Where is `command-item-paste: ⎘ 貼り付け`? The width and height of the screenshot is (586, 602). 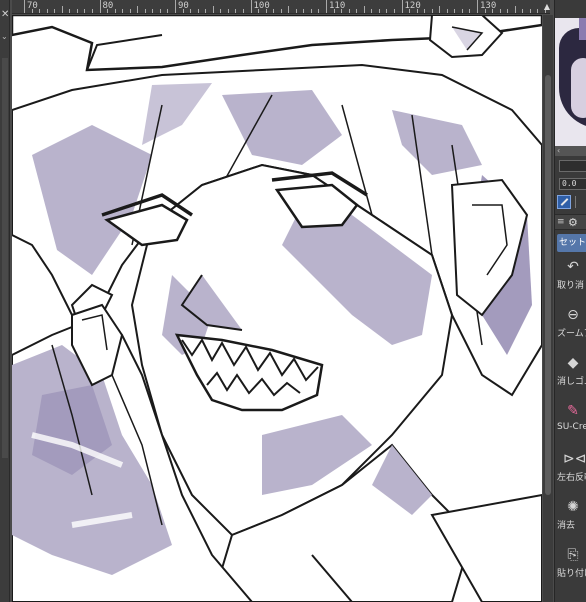 command-item-paste: ⎘ 貼り付け is located at coordinates (570, 565).